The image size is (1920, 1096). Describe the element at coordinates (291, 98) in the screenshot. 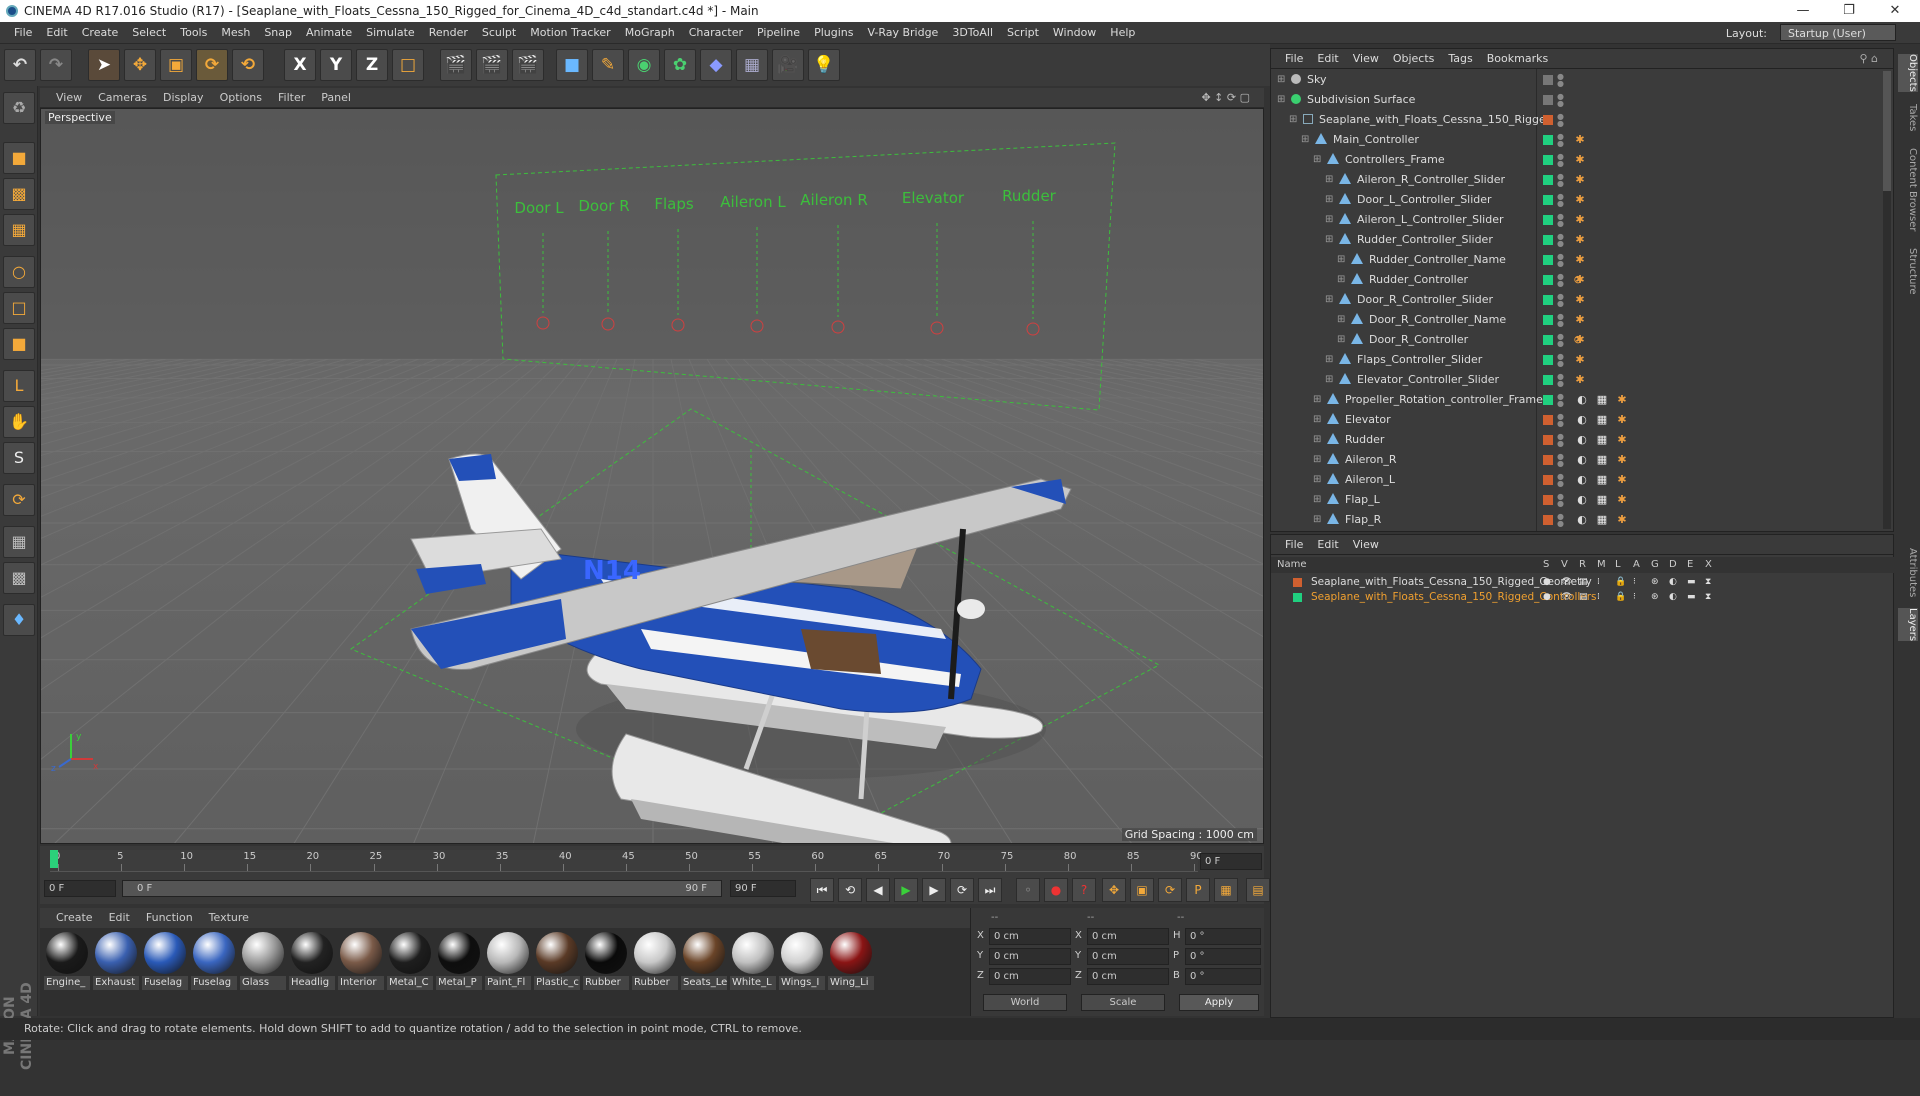

I see `viewport-menu-filter: Filter` at that location.